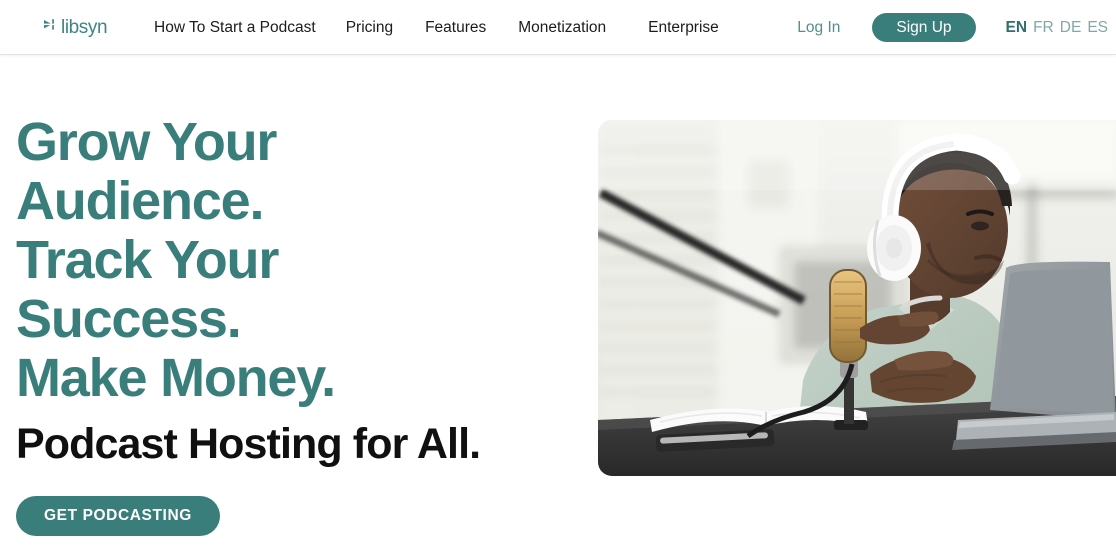 Image resolution: width=1116 pixels, height=552 pixels. What do you see at coordinates (140, 201) in the screenshot?
I see `hero-headline-line-2: Audience.` at bounding box center [140, 201].